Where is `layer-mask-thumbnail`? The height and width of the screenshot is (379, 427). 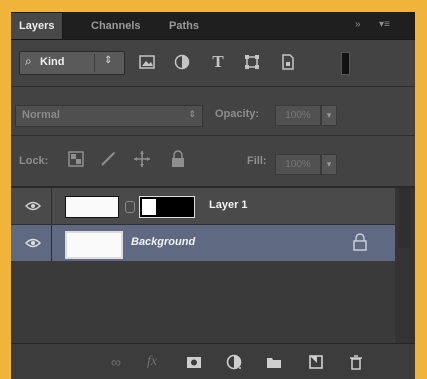 layer-mask-thumbnail is located at coordinates (167, 207).